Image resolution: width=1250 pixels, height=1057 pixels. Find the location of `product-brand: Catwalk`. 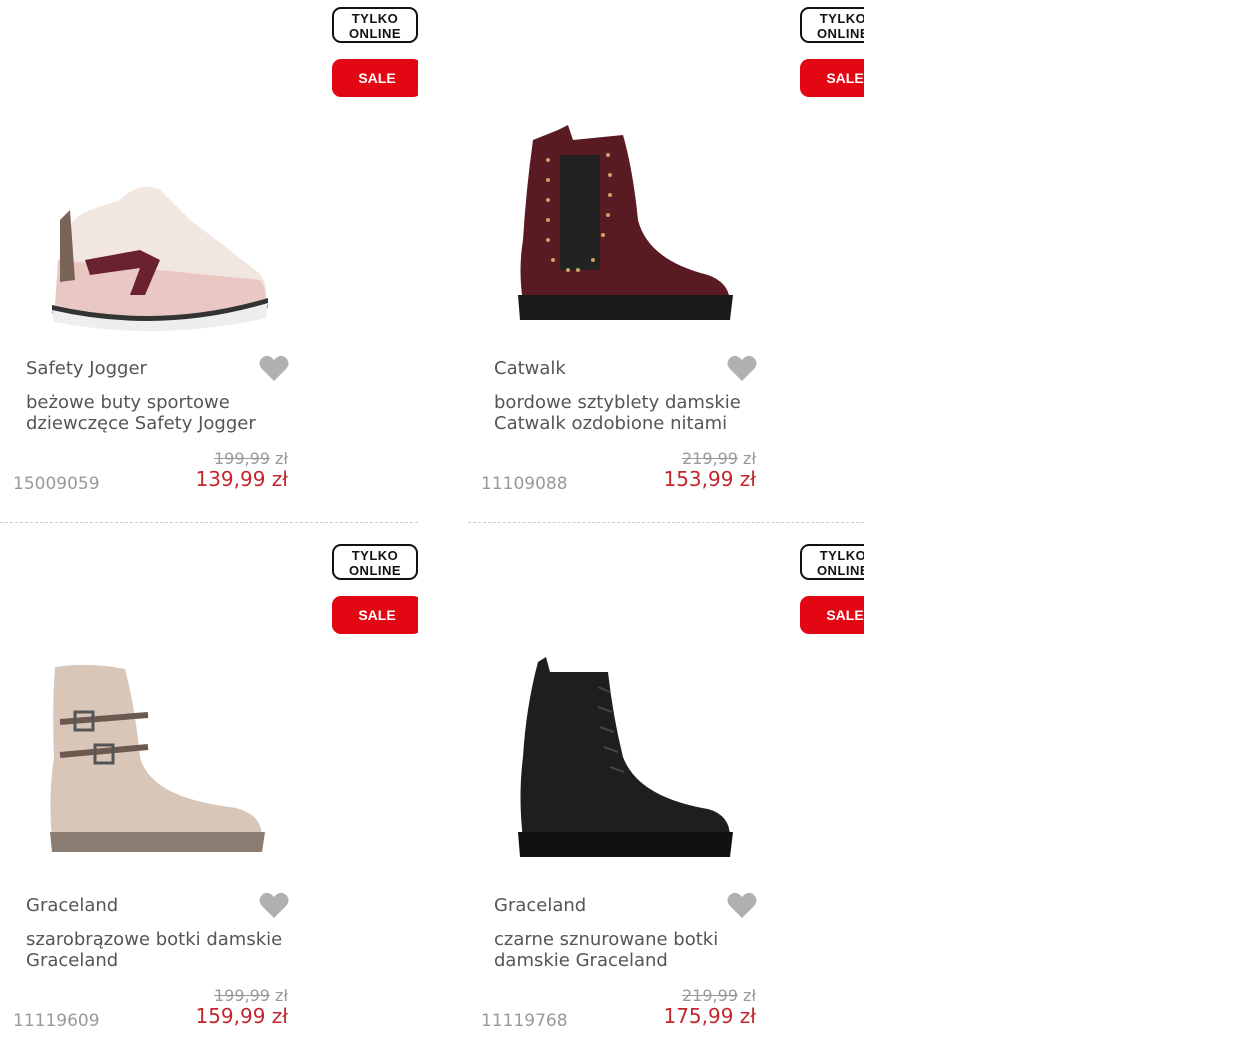

product-brand: Catwalk is located at coordinates (530, 368).